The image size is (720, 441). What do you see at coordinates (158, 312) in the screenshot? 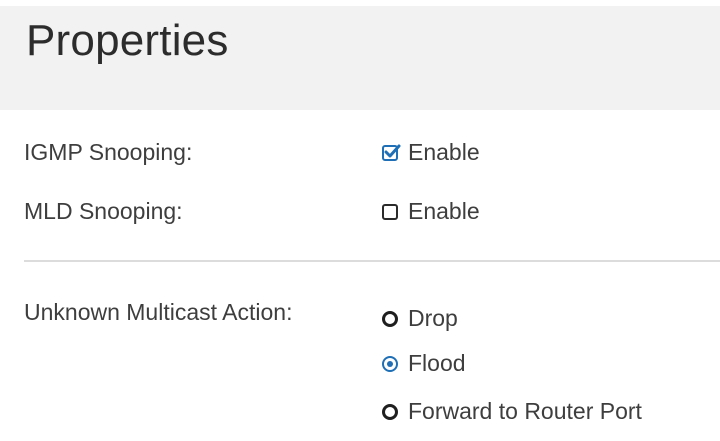
I see `unknown-multicast-action-label: Unknown Multicast Action:` at bounding box center [158, 312].